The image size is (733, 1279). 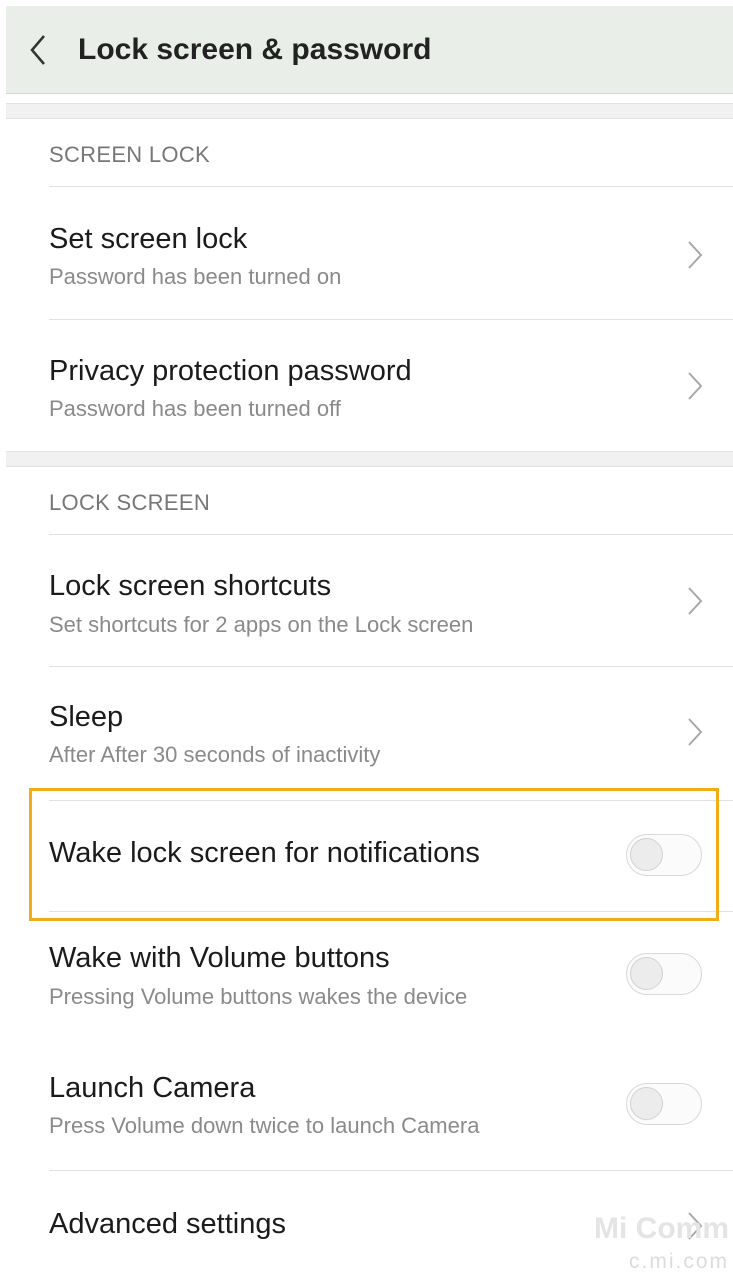 I want to click on chevron-left-icon, so click(x=37, y=50).